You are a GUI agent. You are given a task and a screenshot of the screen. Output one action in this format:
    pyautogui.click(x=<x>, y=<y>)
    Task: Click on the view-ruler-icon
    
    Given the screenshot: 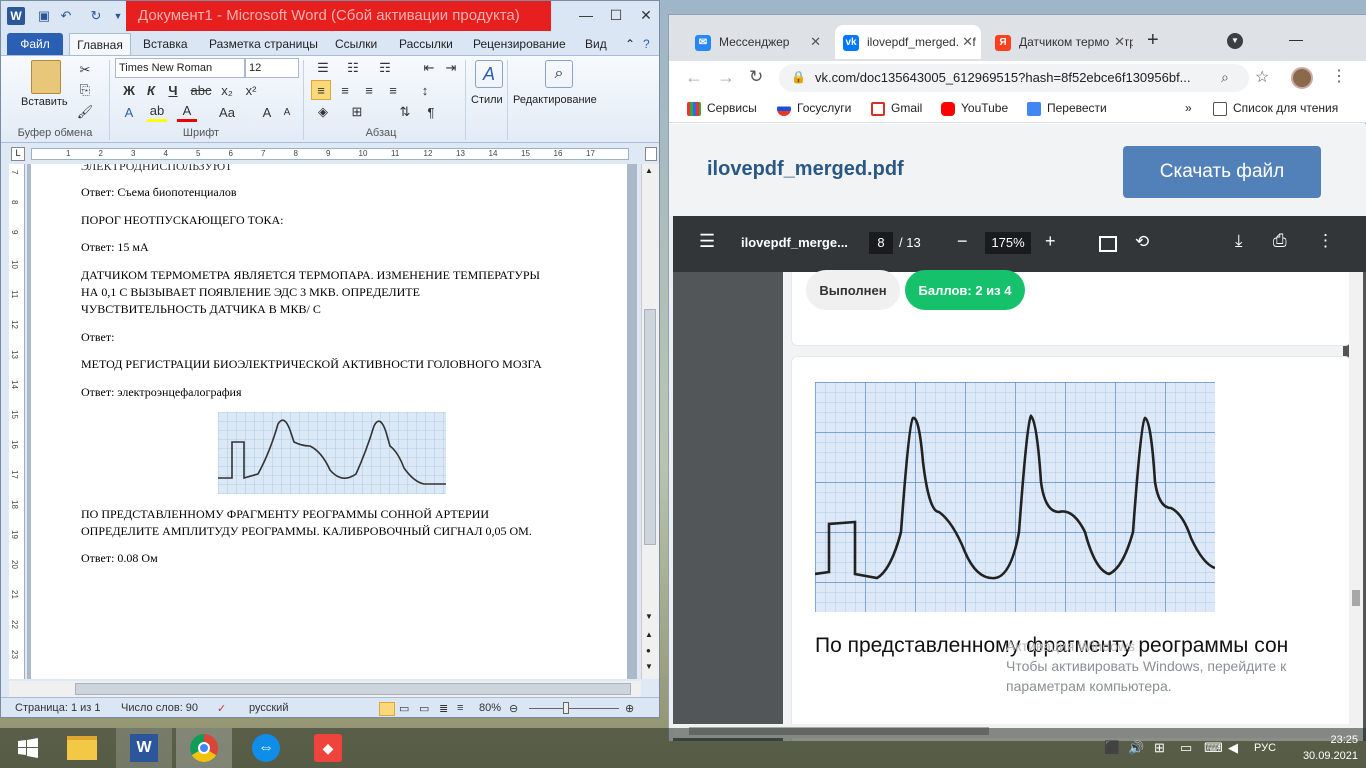 What is the action you would take?
    pyautogui.click(x=651, y=154)
    